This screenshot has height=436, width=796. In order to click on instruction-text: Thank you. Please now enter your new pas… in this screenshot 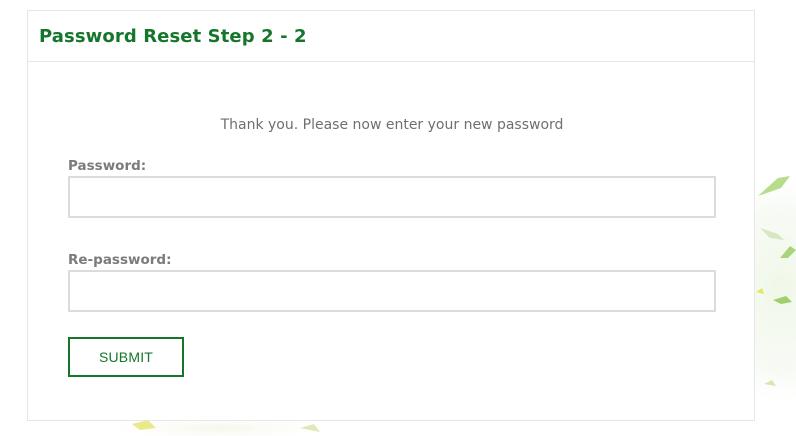, I will do `click(392, 125)`.